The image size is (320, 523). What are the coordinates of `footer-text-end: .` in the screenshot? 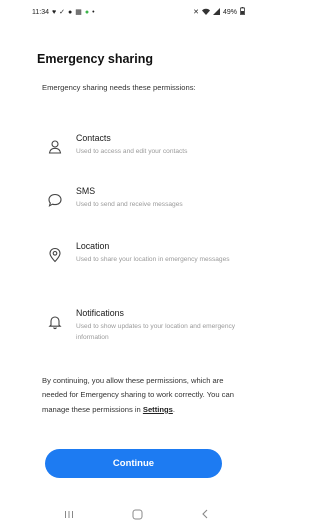 It's located at (173, 409).